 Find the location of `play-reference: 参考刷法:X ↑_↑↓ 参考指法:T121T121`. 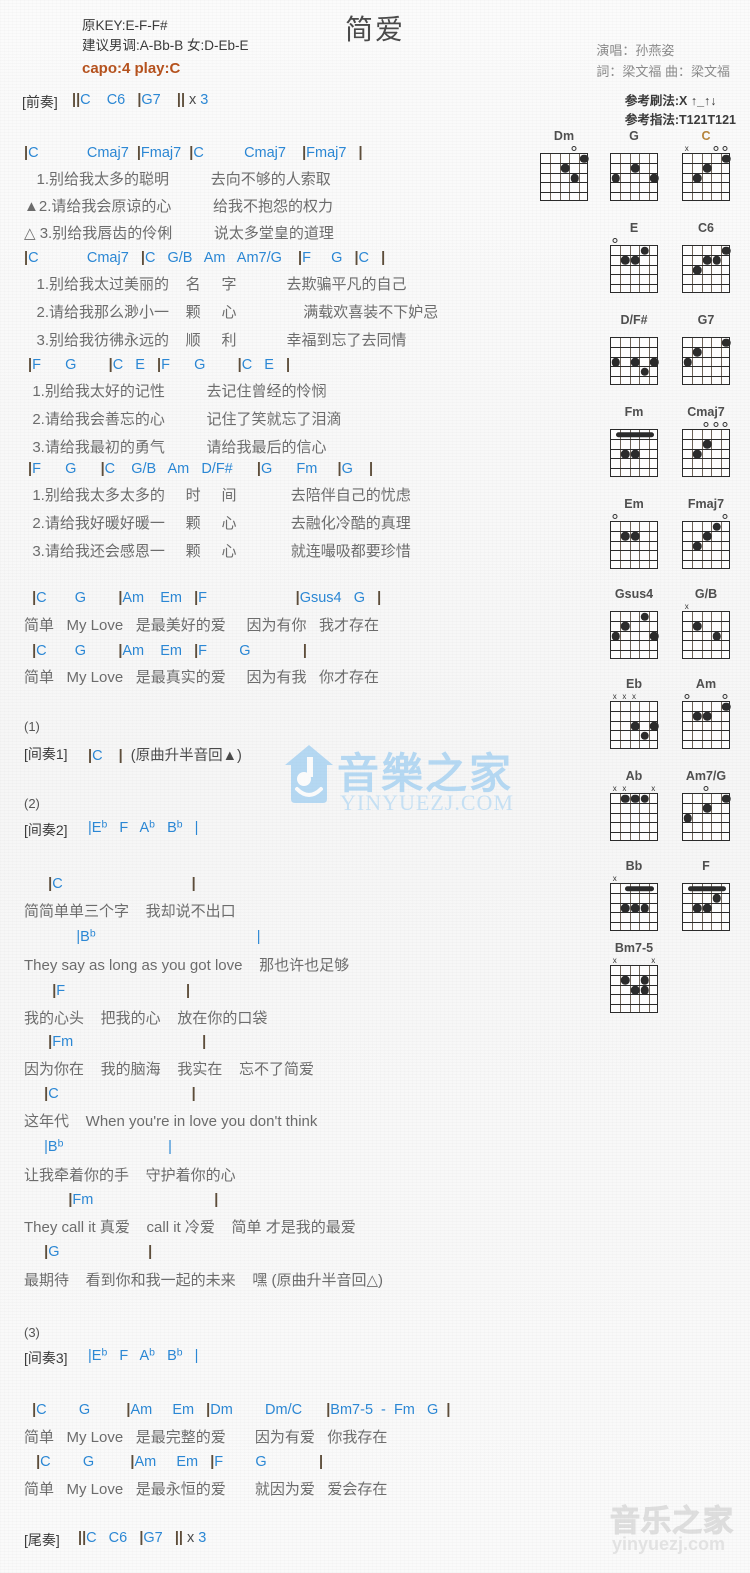

play-reference: 参考刷法:X ↑_↑↓ 参考指法:T121T121 is located at coordinates (680, 111).